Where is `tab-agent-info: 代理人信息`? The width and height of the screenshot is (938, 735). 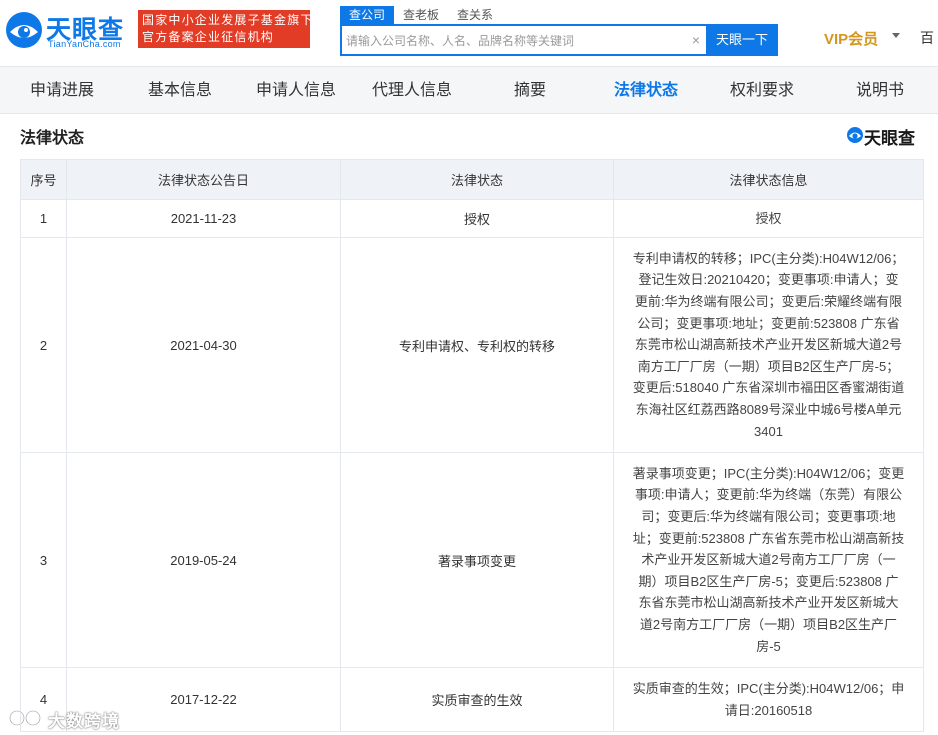 tab-agent-info: 代理人信息 is located at coordinates (412, 90).